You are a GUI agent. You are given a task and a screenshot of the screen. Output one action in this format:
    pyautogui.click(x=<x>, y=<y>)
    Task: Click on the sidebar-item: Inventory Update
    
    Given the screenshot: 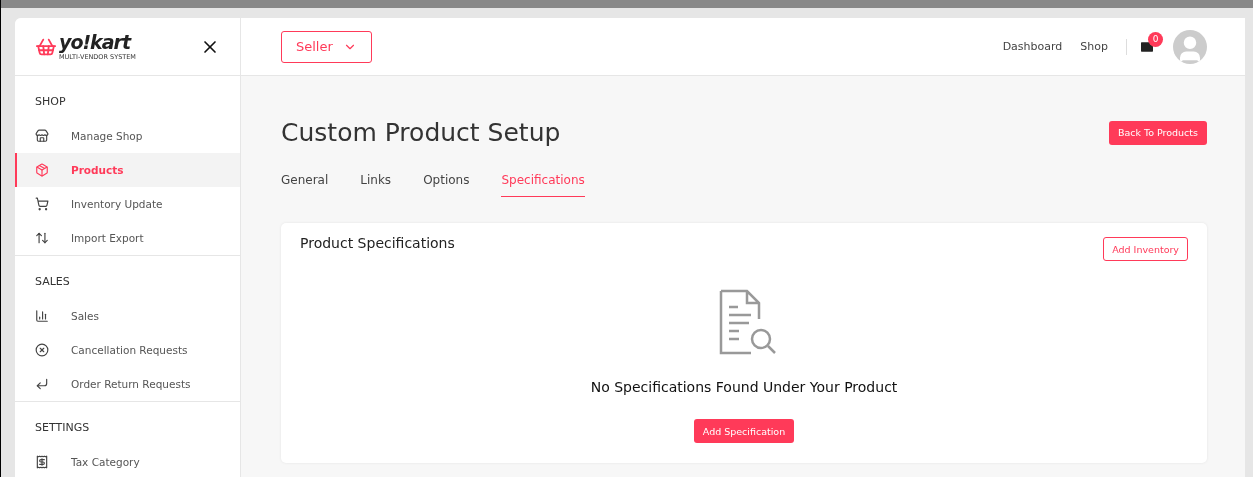 What is the action you would take?
    pyautogui.click(x=127, y=204)
    